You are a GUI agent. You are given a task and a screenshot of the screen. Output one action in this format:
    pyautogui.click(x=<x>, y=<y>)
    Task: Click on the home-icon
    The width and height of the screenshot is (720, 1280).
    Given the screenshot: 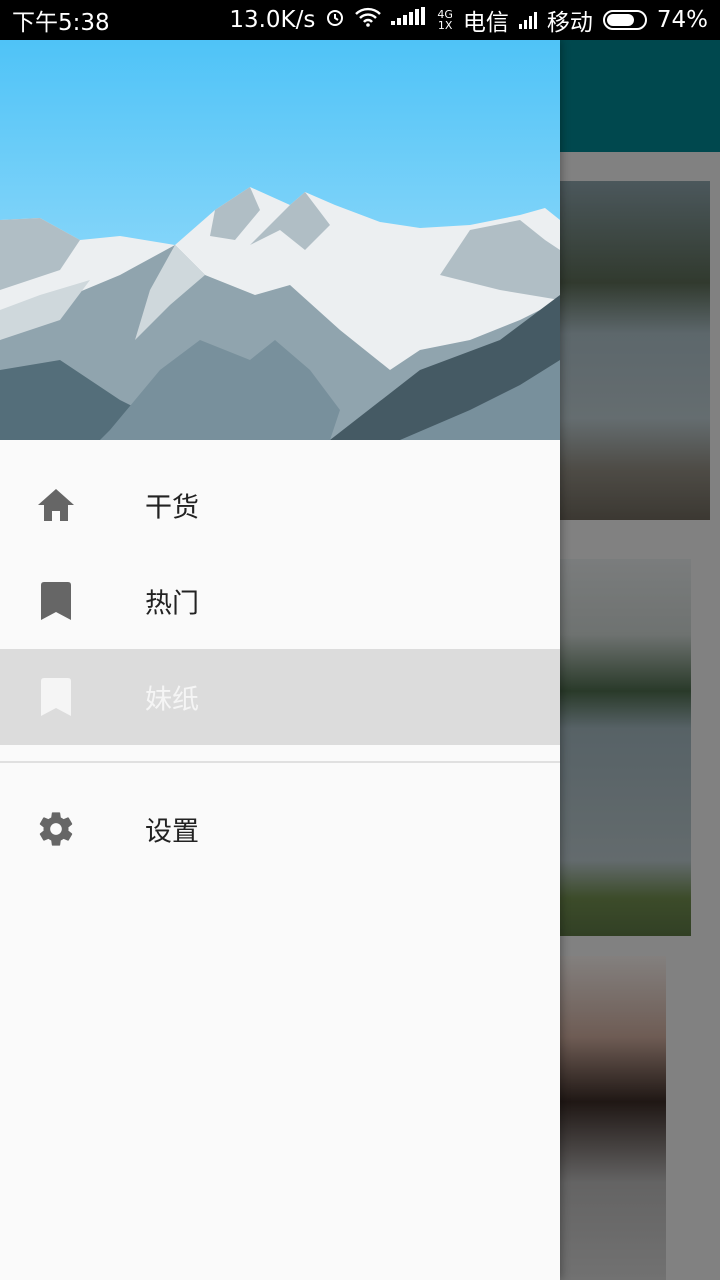 What is the action you would take?
    pyautogui.click(x=56, y=505)
    